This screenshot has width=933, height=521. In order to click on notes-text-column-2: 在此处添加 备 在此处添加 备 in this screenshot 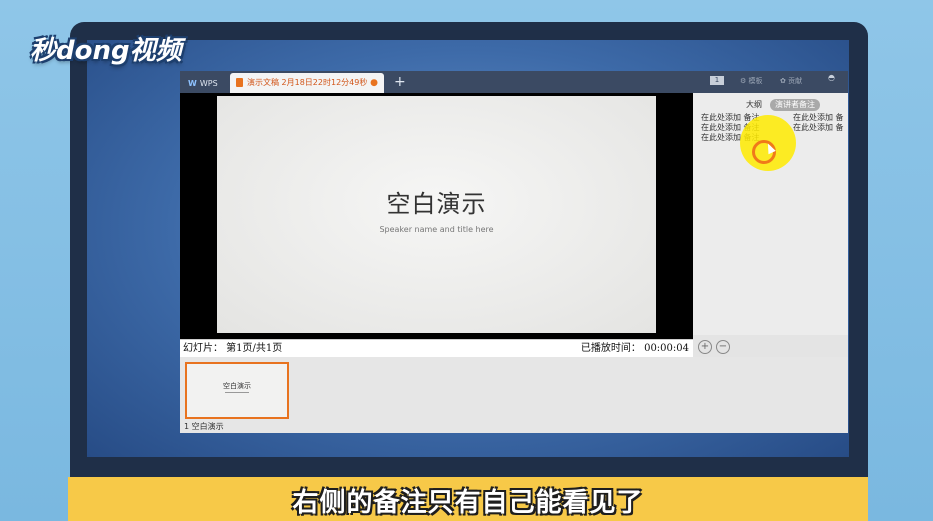, I will do `click(818, 123)`.